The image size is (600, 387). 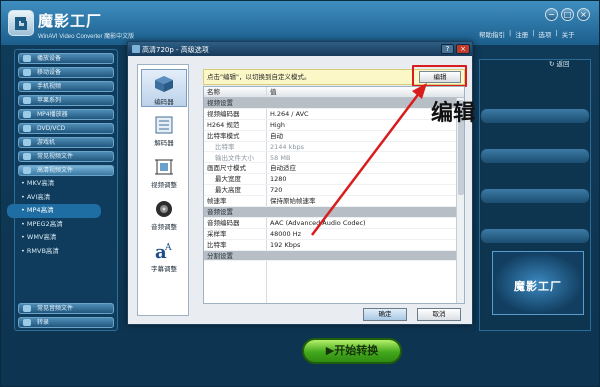 I want to click on annotation-arrow, so click(x=369, y=159).